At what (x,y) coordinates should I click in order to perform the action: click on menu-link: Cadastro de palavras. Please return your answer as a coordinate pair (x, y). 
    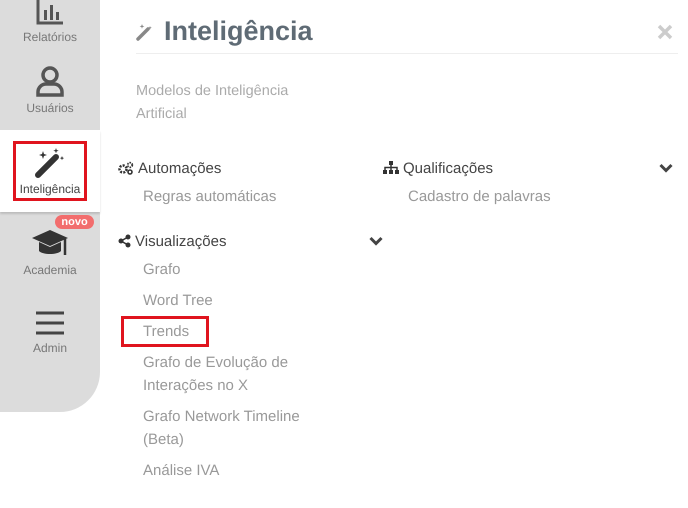
    Looking at the image, I should click on (508, 196).